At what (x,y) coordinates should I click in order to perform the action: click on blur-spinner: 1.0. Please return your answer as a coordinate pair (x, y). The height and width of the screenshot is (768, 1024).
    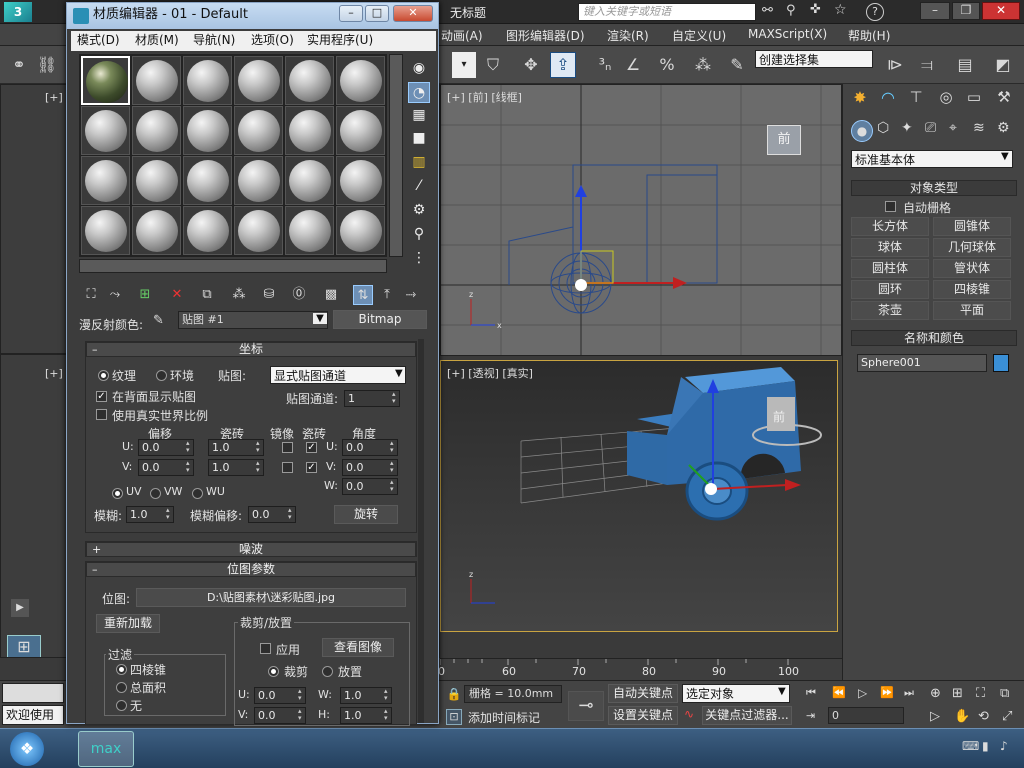
    Looking at the image, I should click on (150, 514).